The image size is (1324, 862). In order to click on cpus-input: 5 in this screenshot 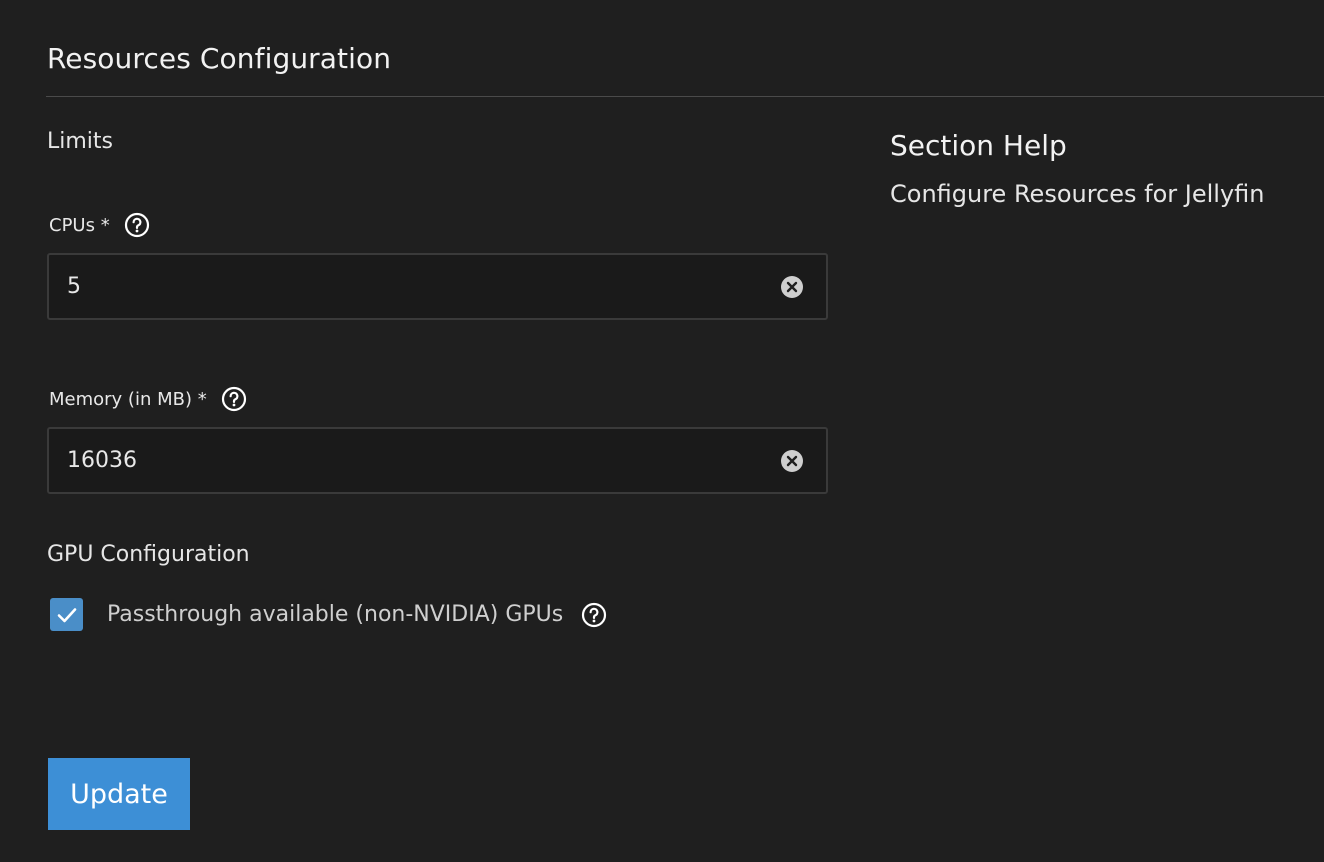, I will do `click(437, 286)`.